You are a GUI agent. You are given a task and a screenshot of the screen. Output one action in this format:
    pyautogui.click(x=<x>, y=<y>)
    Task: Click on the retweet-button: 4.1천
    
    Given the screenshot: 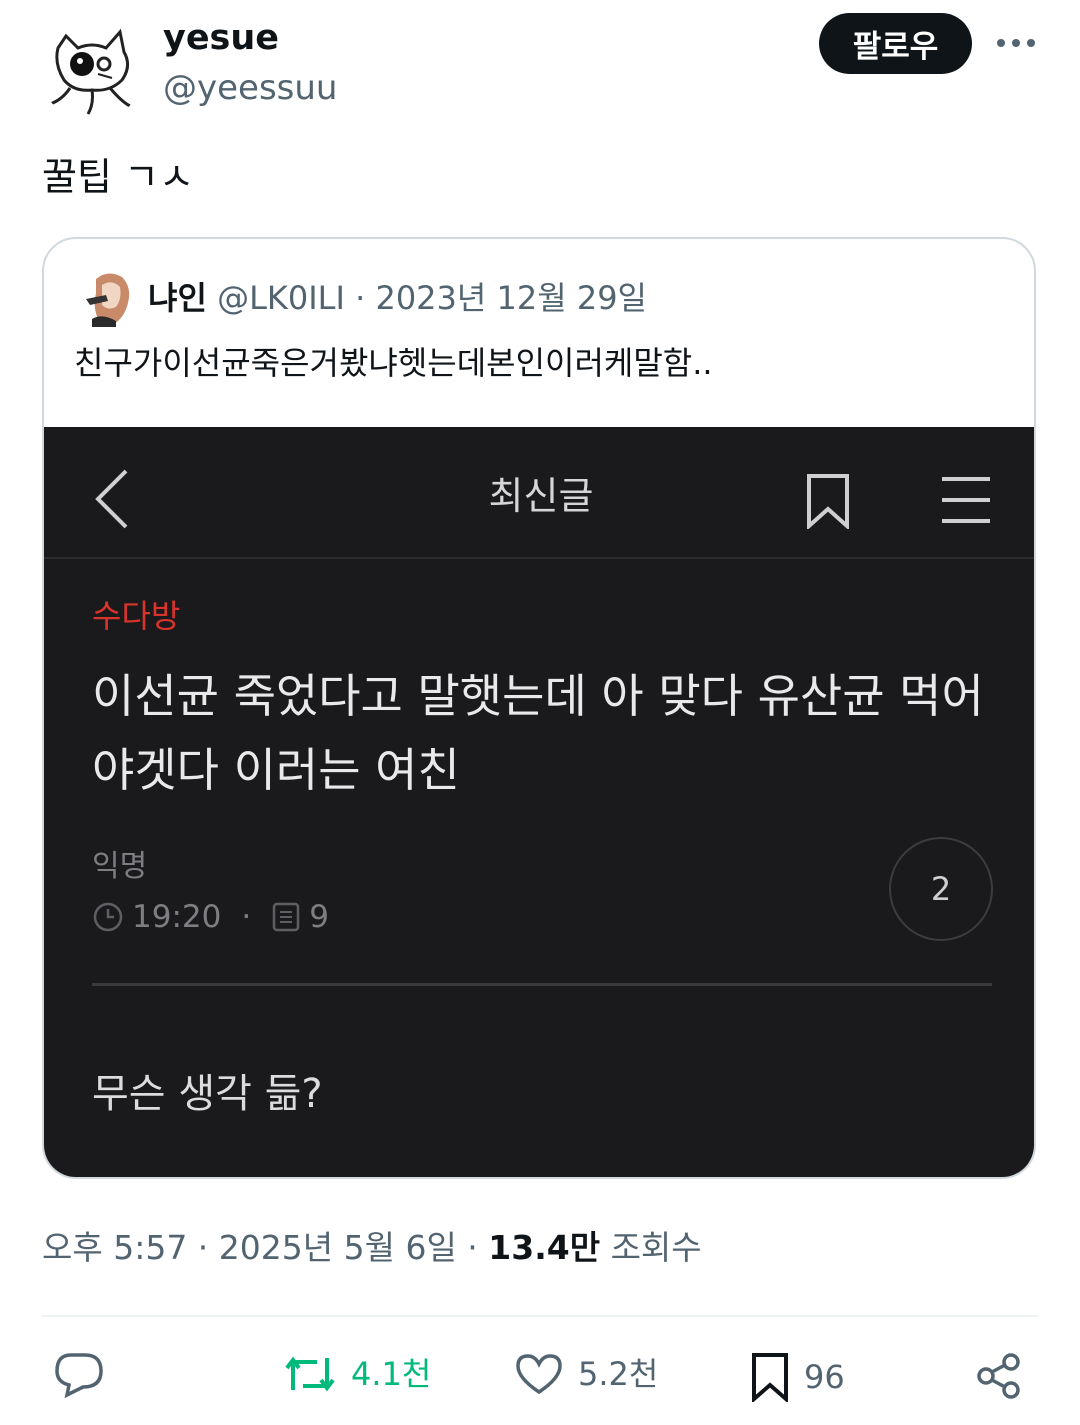 What is the action you would take?
    pyautogui.click(x=357, y=1374)
    